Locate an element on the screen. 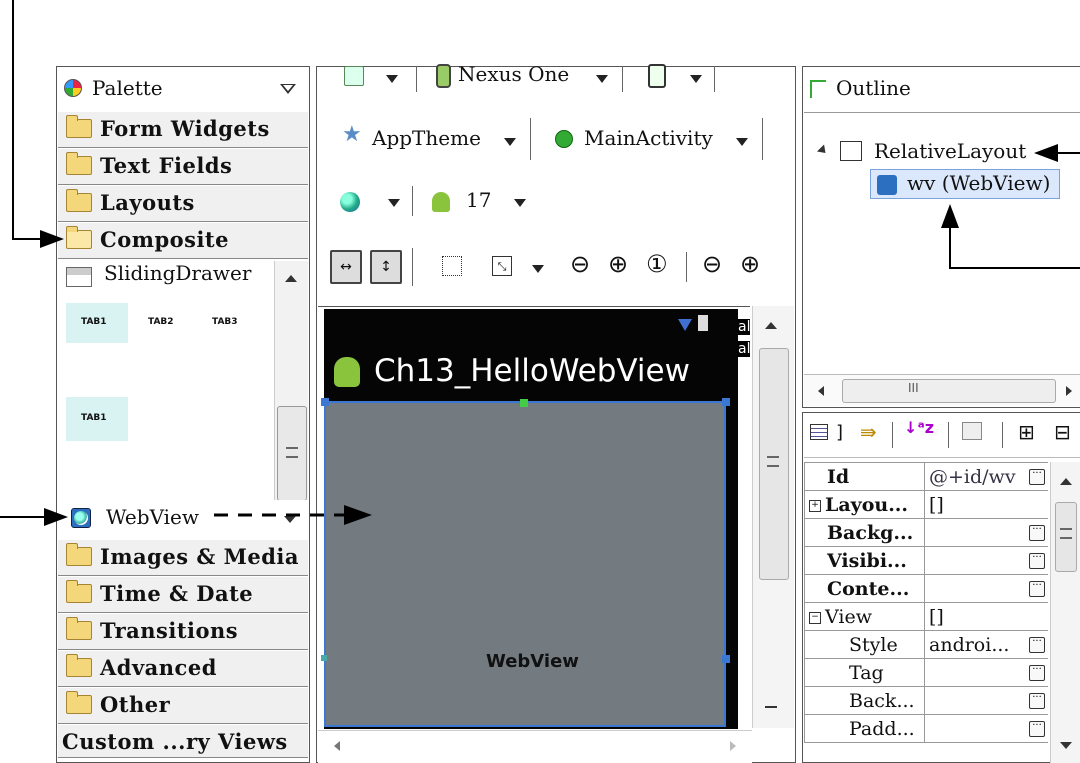 The image size is (1080, 763). webview-arrow-head is located at coordinates (56, 517).